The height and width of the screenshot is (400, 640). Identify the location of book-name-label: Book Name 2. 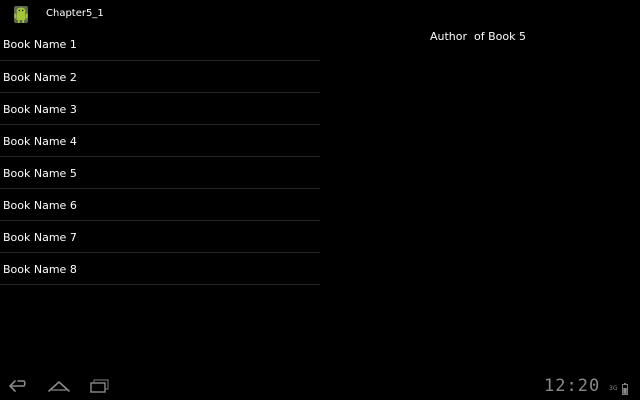
(40, 77).